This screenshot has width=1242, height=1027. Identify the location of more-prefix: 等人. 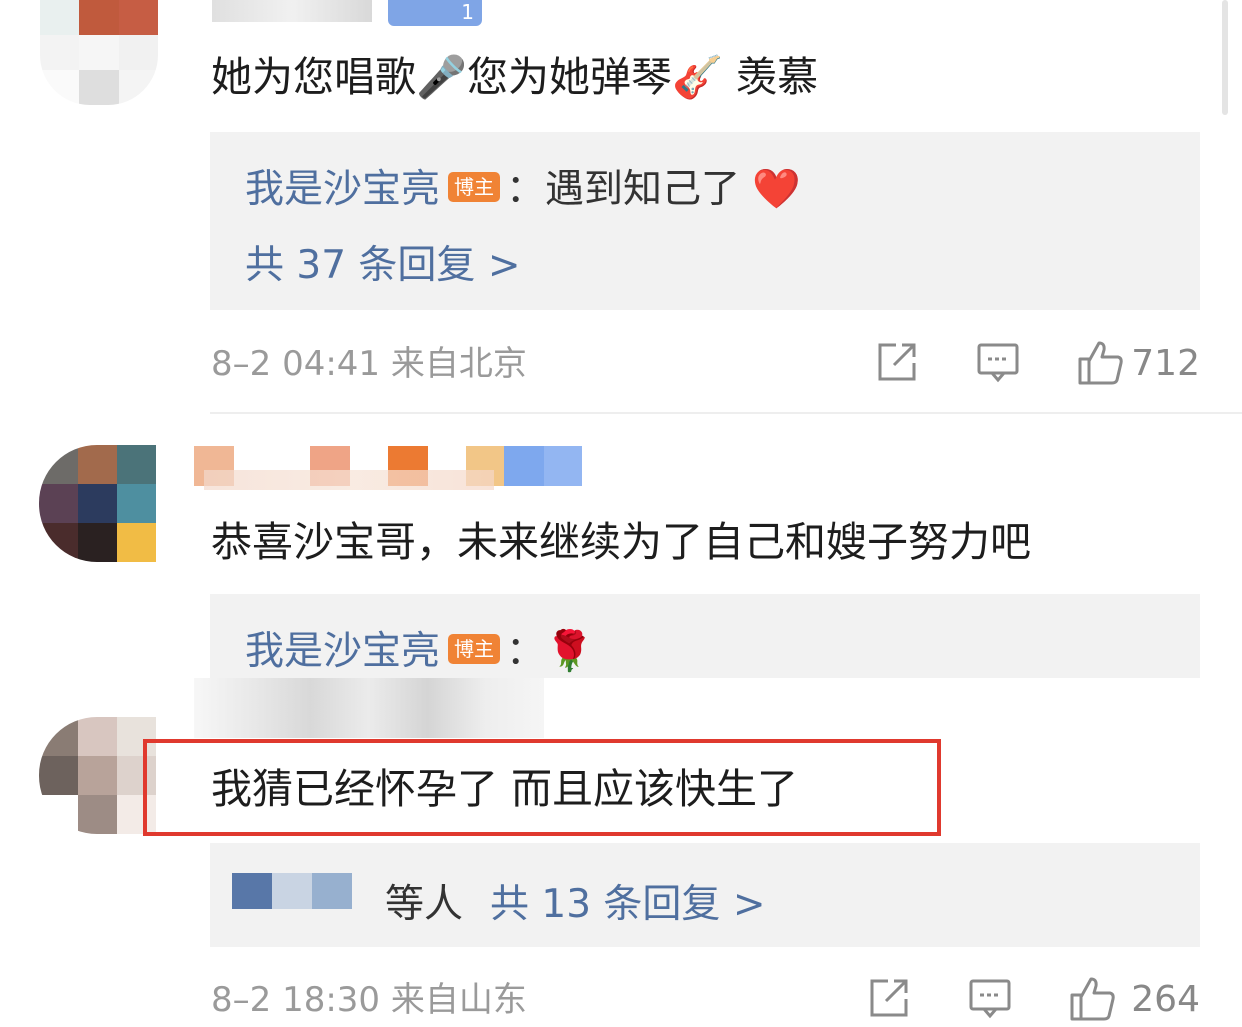
(424, 904).